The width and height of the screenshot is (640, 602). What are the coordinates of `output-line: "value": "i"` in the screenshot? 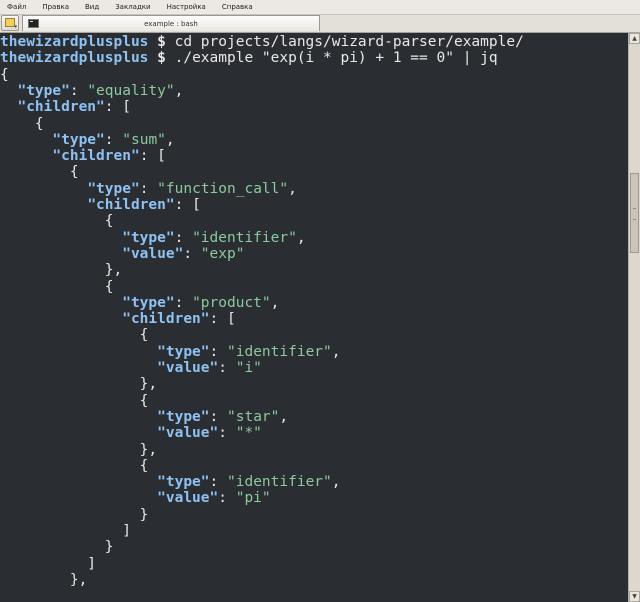 It's located at (131, 368).